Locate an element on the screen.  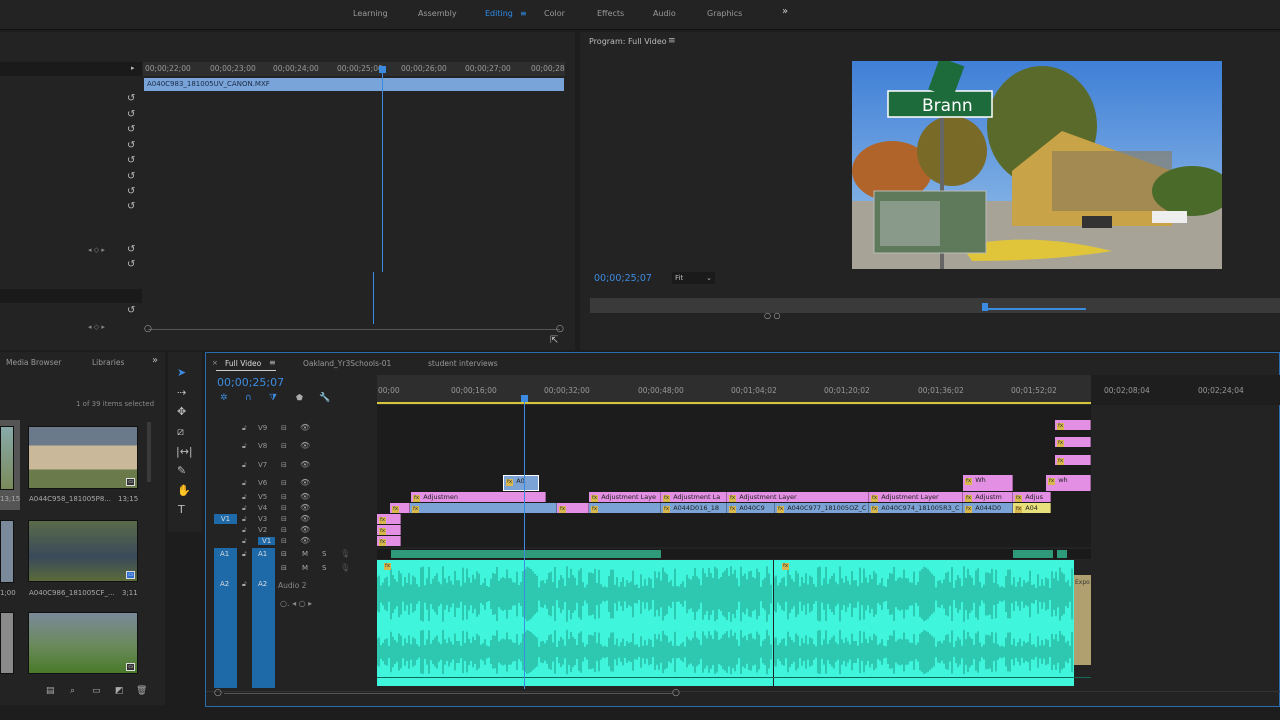
new-bin-icon: ▭ is located at coordinates (96, 691).